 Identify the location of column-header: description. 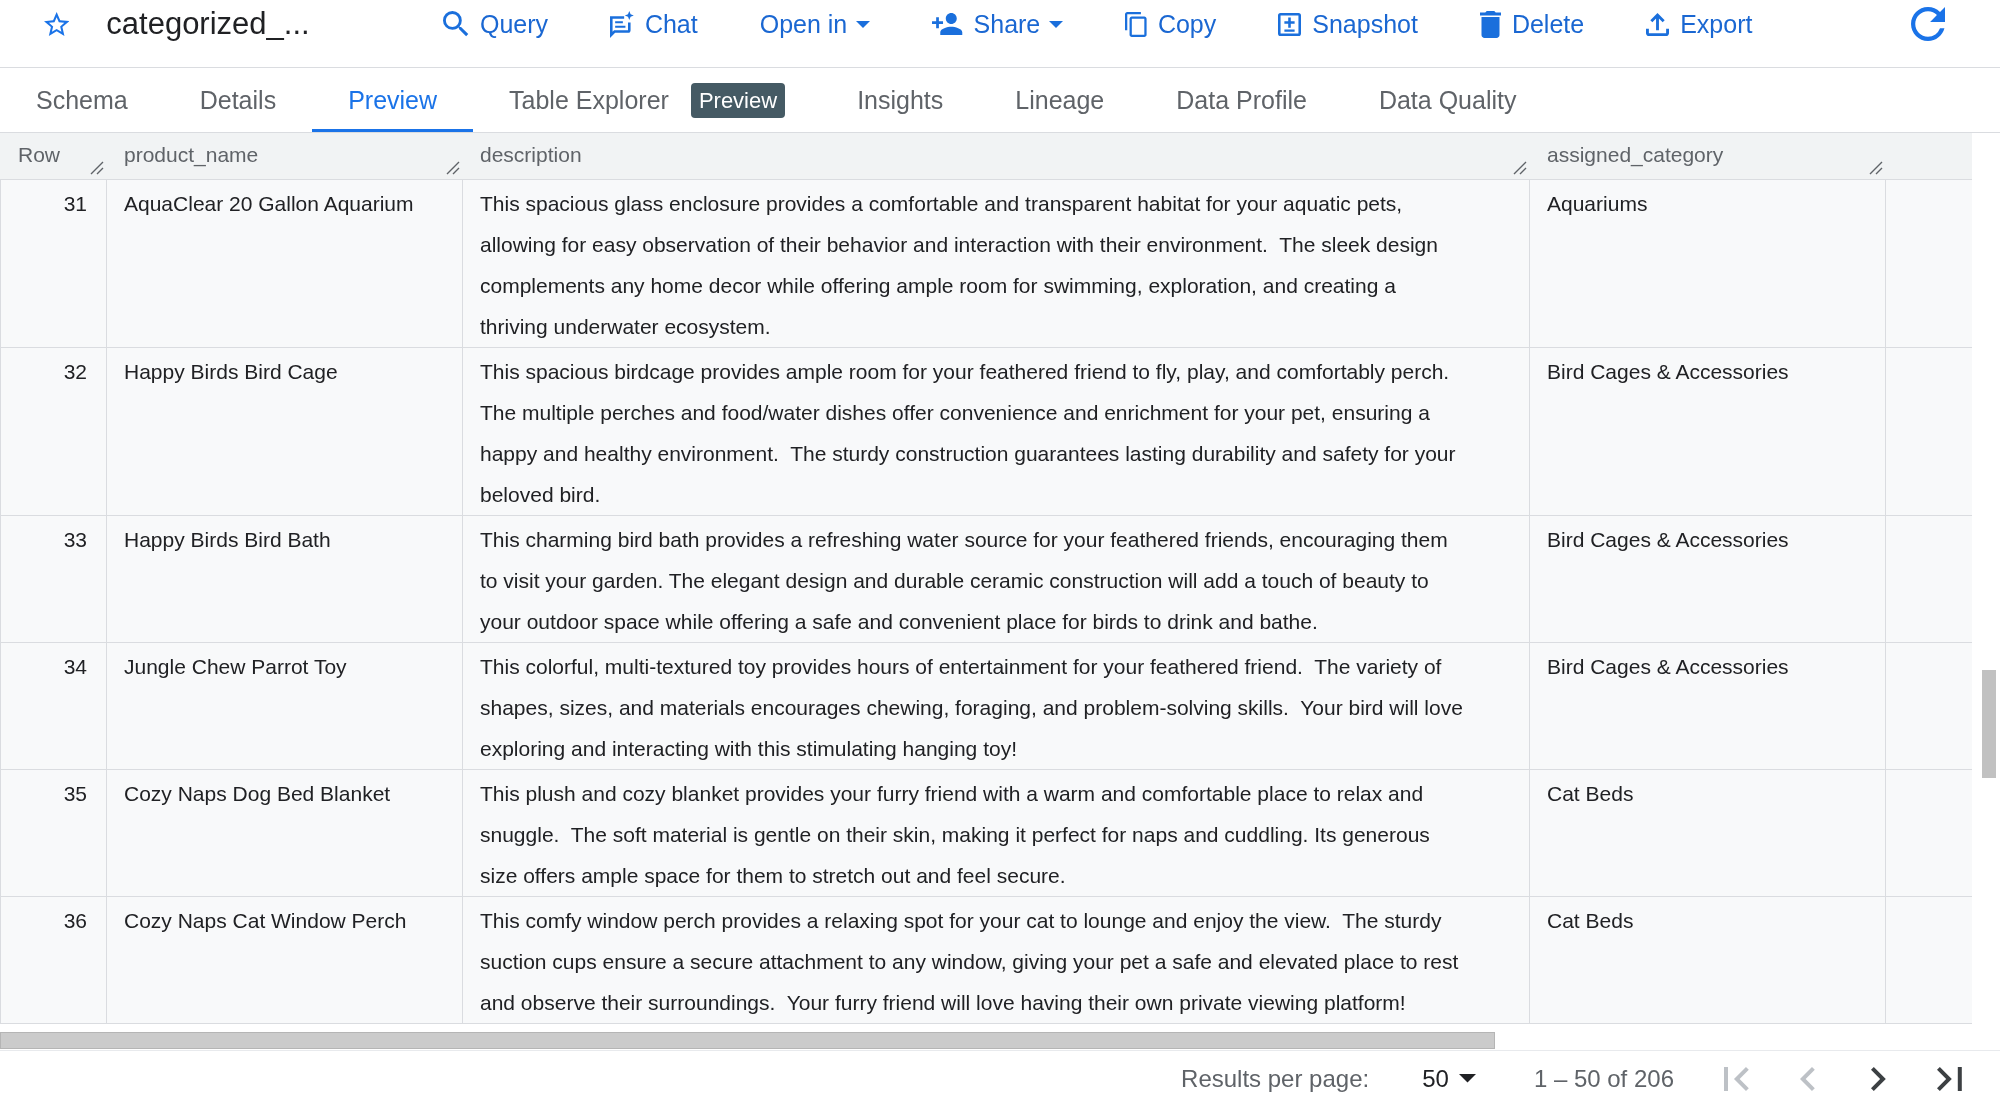
(531, 158).